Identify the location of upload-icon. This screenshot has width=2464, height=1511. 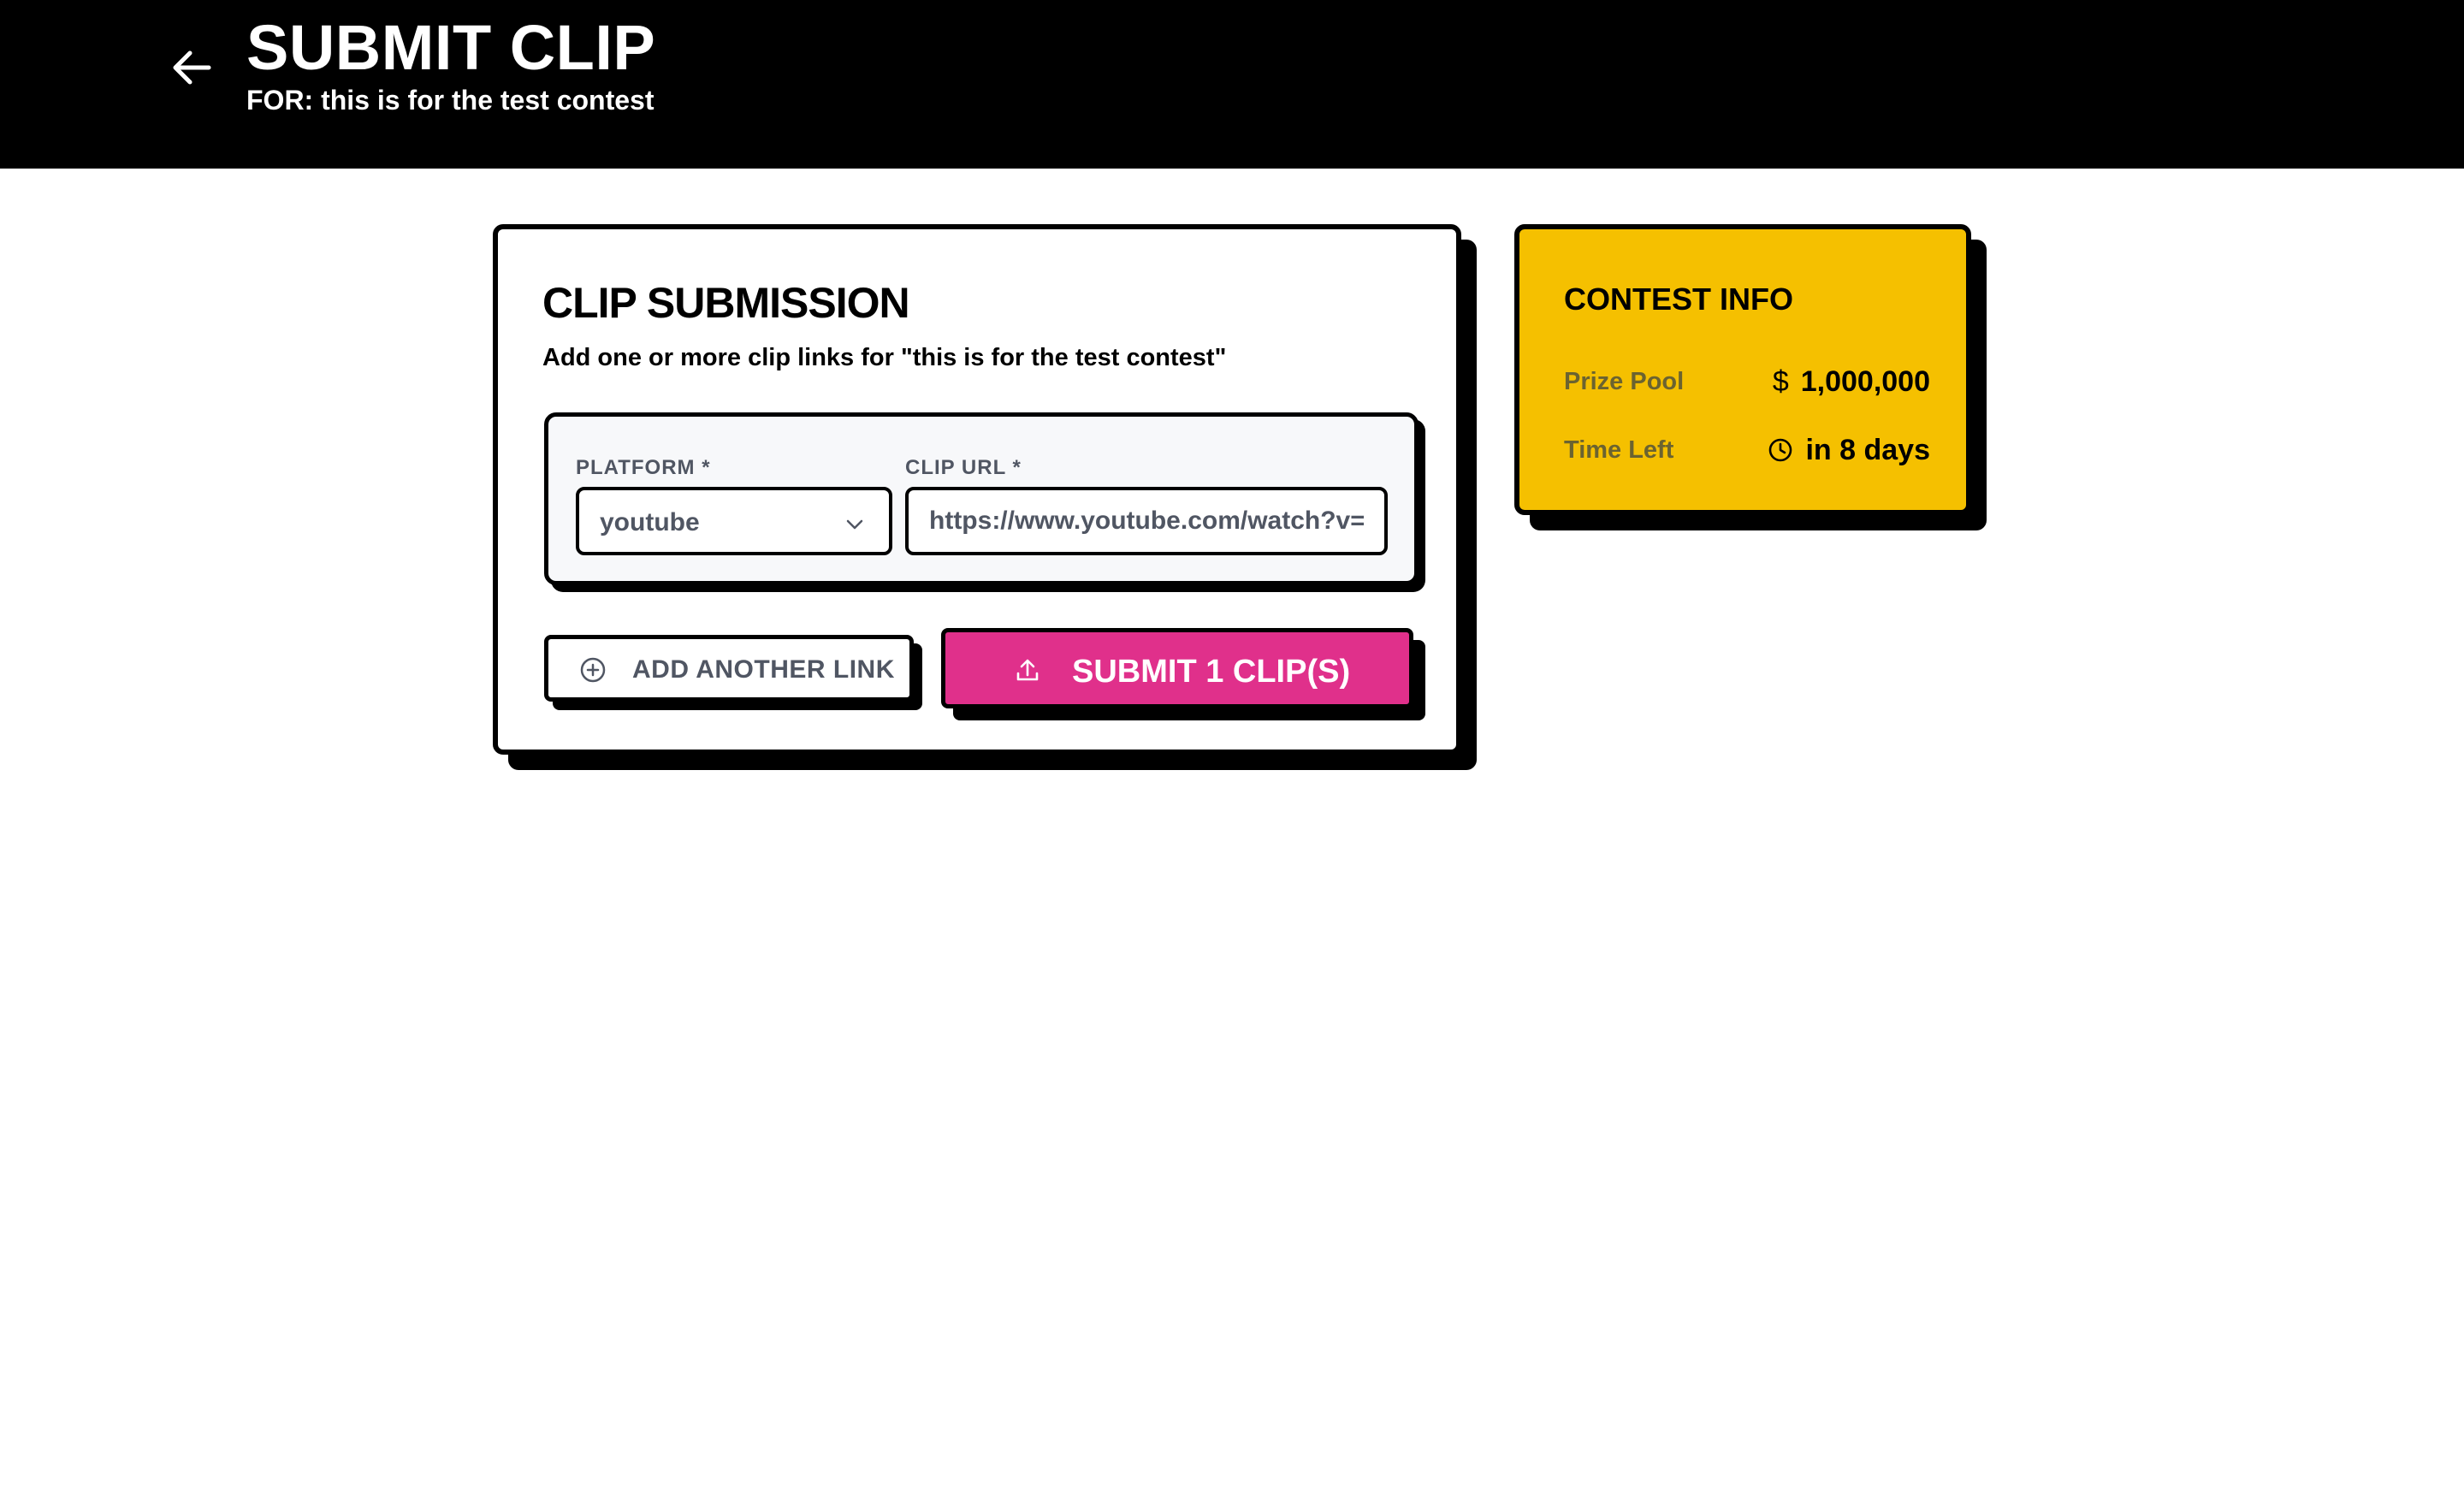
(1027, 670).